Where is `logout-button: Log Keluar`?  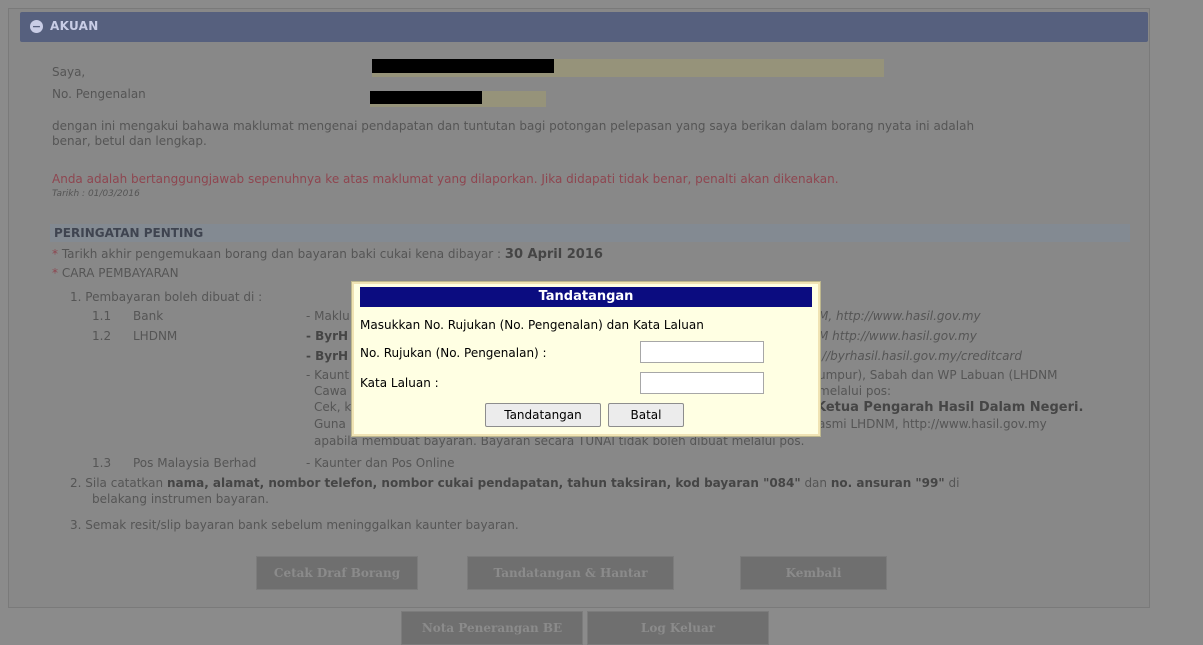 logout-button: Log Keluar is located at coordinates (678, 628).